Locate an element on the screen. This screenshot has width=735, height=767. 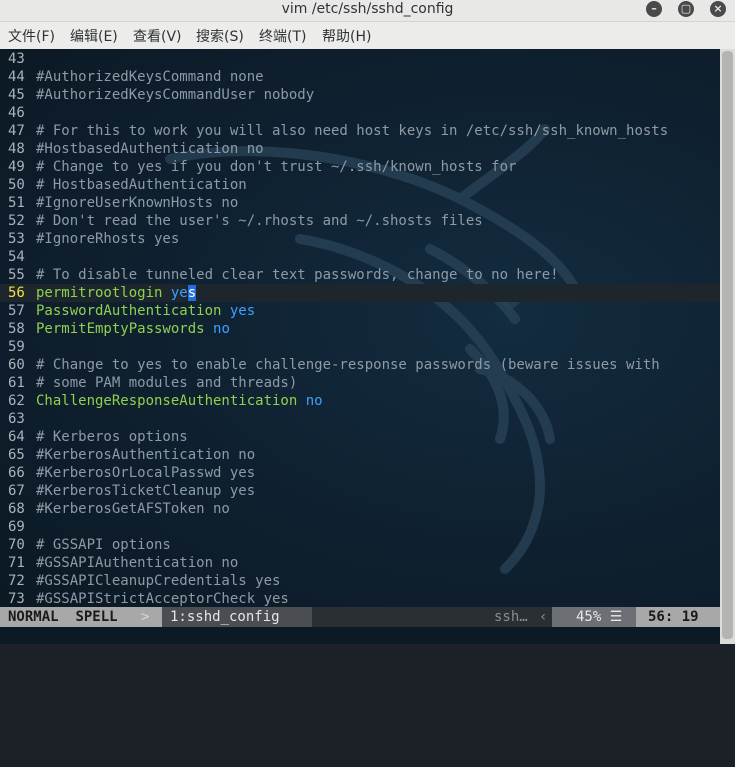
close-icon: × is located at coordinates (718, 9).